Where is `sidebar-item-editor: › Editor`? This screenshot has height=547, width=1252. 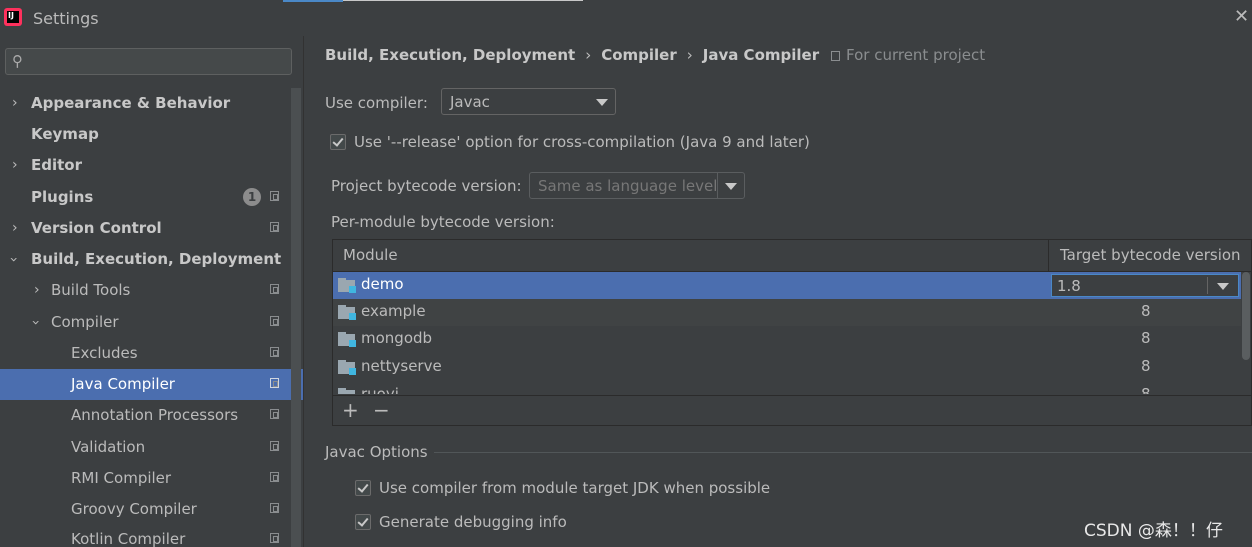
sidebar-item-editor: › Editor is located at coordinates (145, 165).